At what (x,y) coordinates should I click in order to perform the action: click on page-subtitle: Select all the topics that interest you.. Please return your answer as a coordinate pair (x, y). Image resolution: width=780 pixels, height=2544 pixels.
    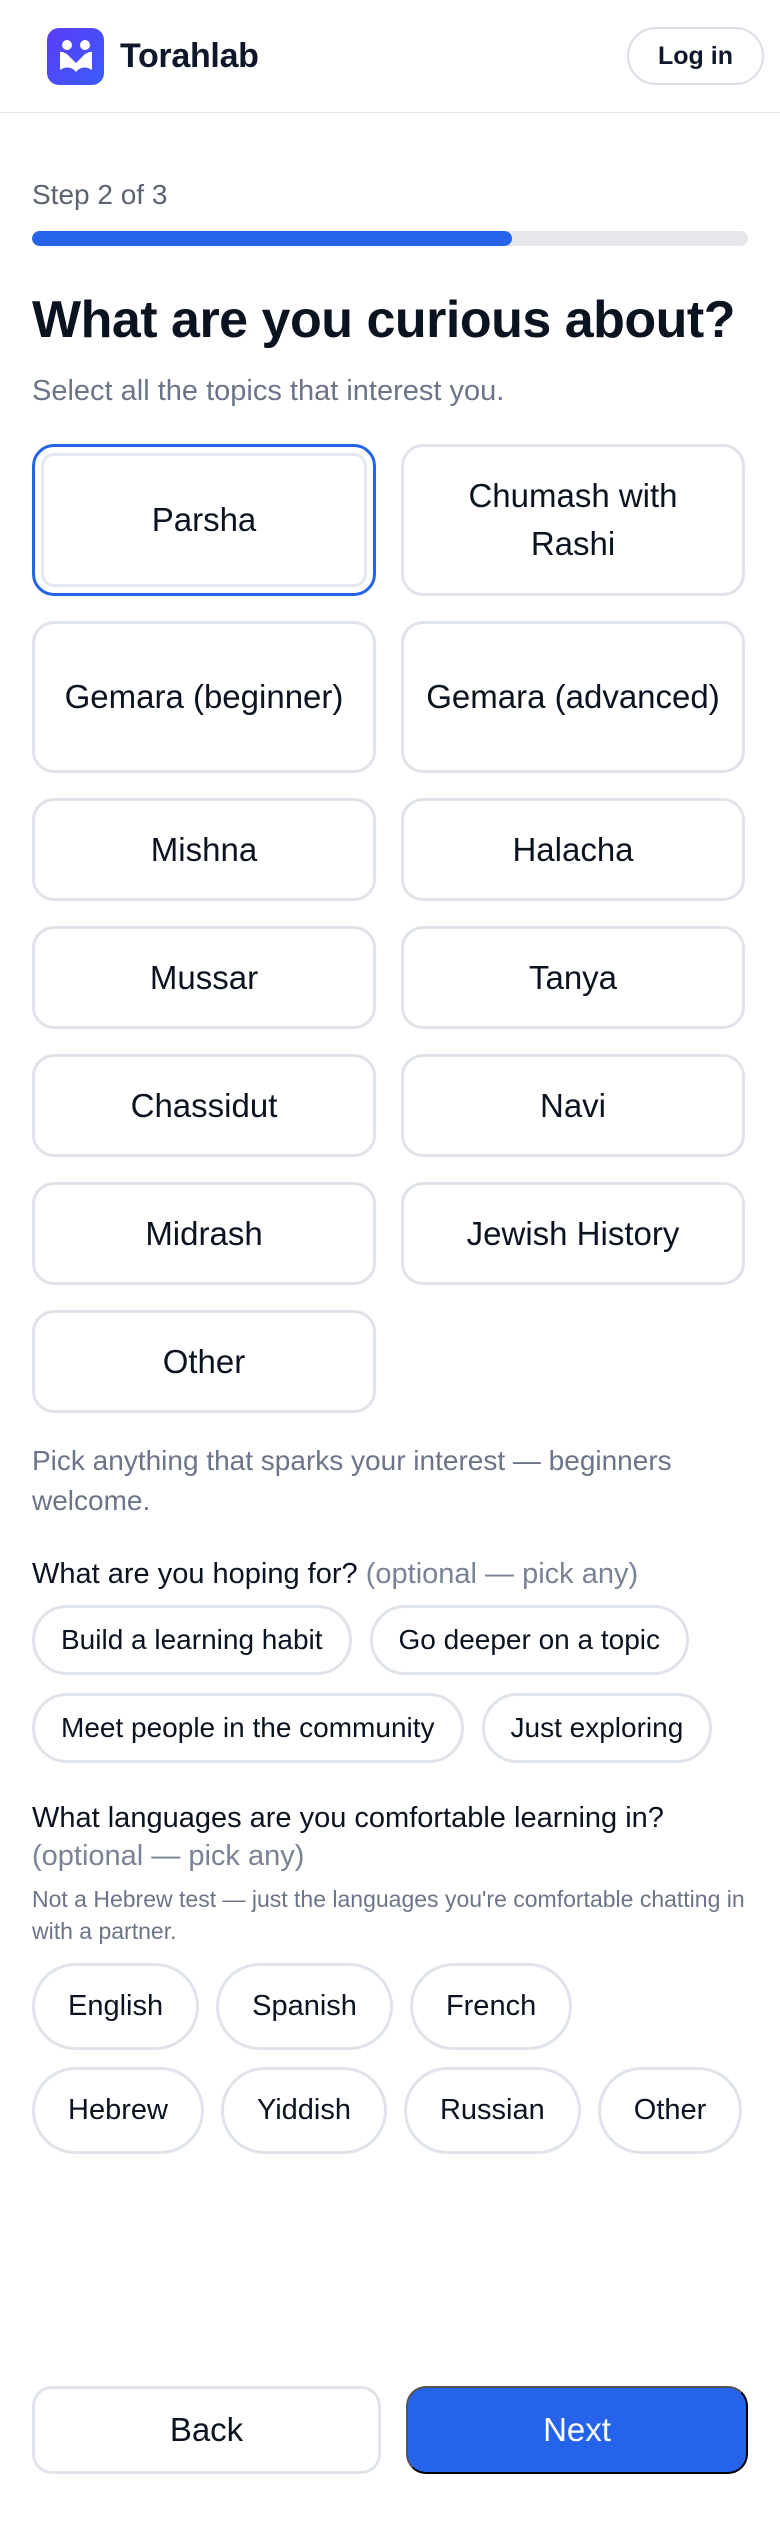
    Looking at the image, I should click on (268, 391).